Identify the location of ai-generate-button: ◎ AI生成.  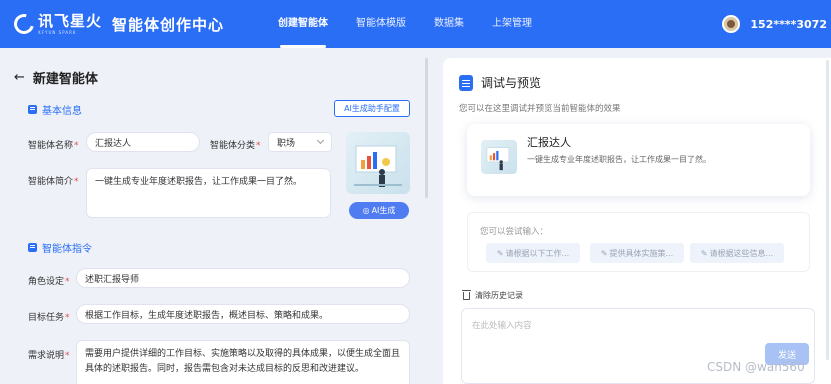
(379, 210).